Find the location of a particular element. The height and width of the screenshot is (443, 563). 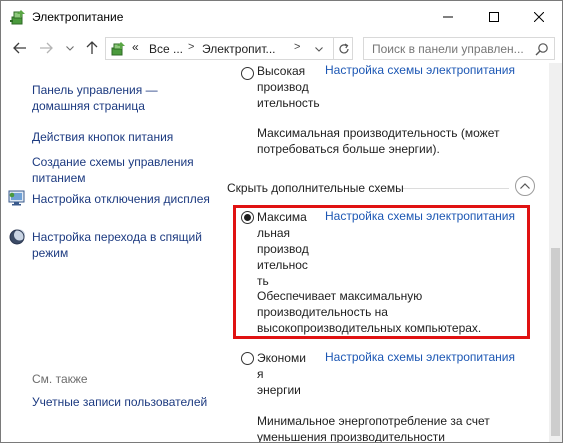

maximize-button is located at coordinates (494, 17).